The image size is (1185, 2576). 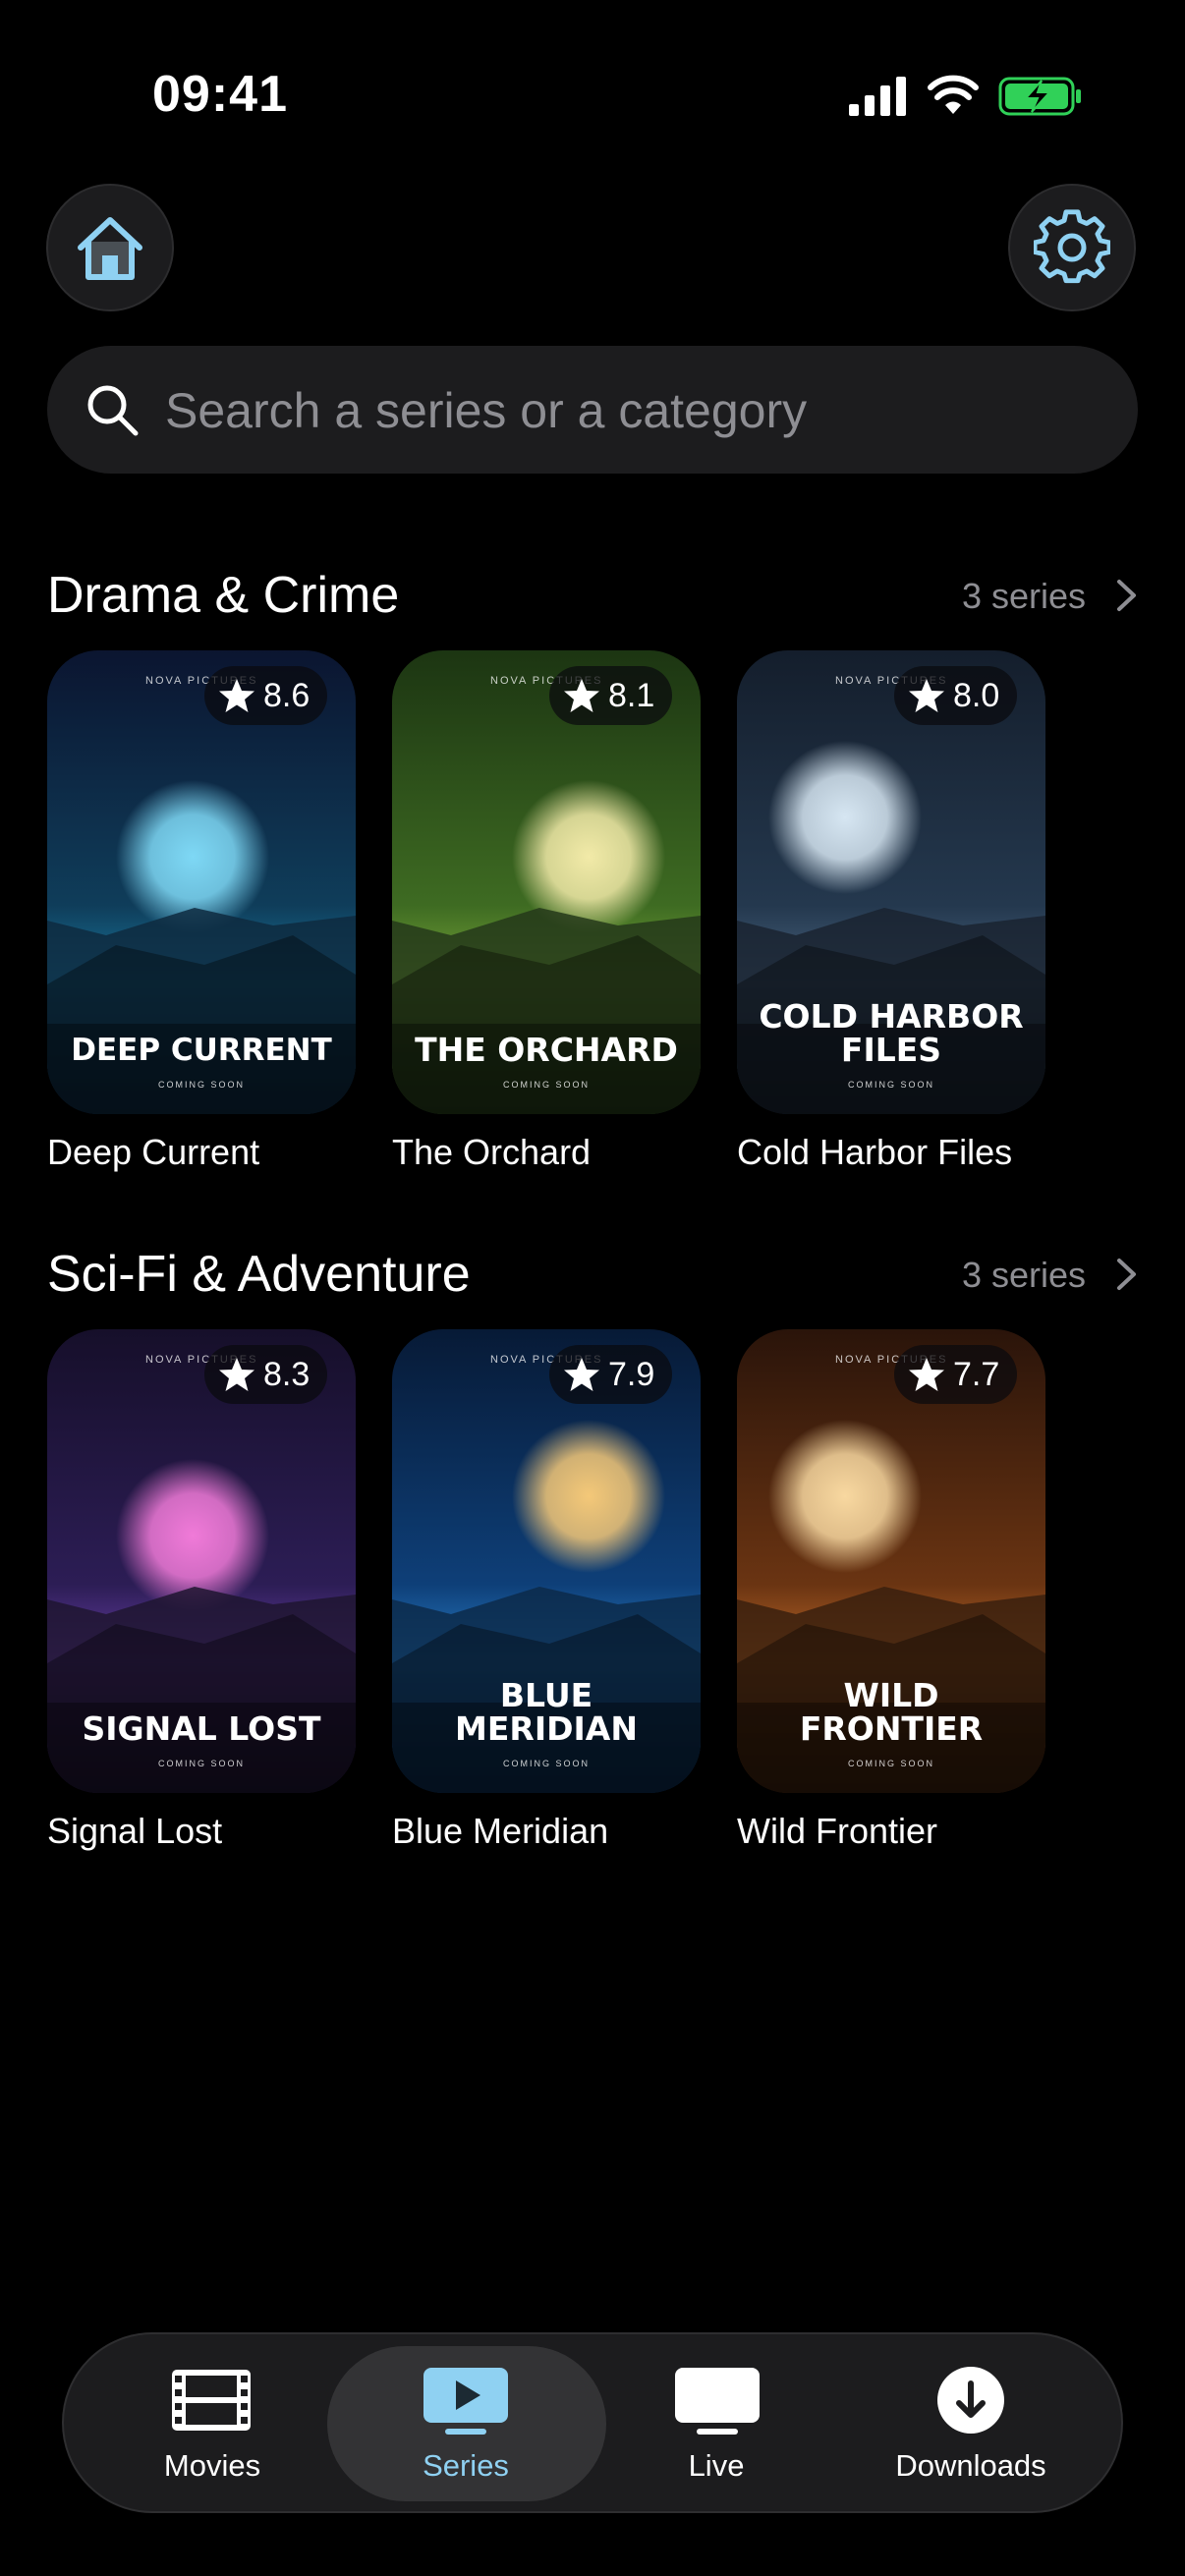 What do you see at coordinates (631, 695) in the screenshot?
I see `rating-value: 8.1` at bounding box center [631, 695].